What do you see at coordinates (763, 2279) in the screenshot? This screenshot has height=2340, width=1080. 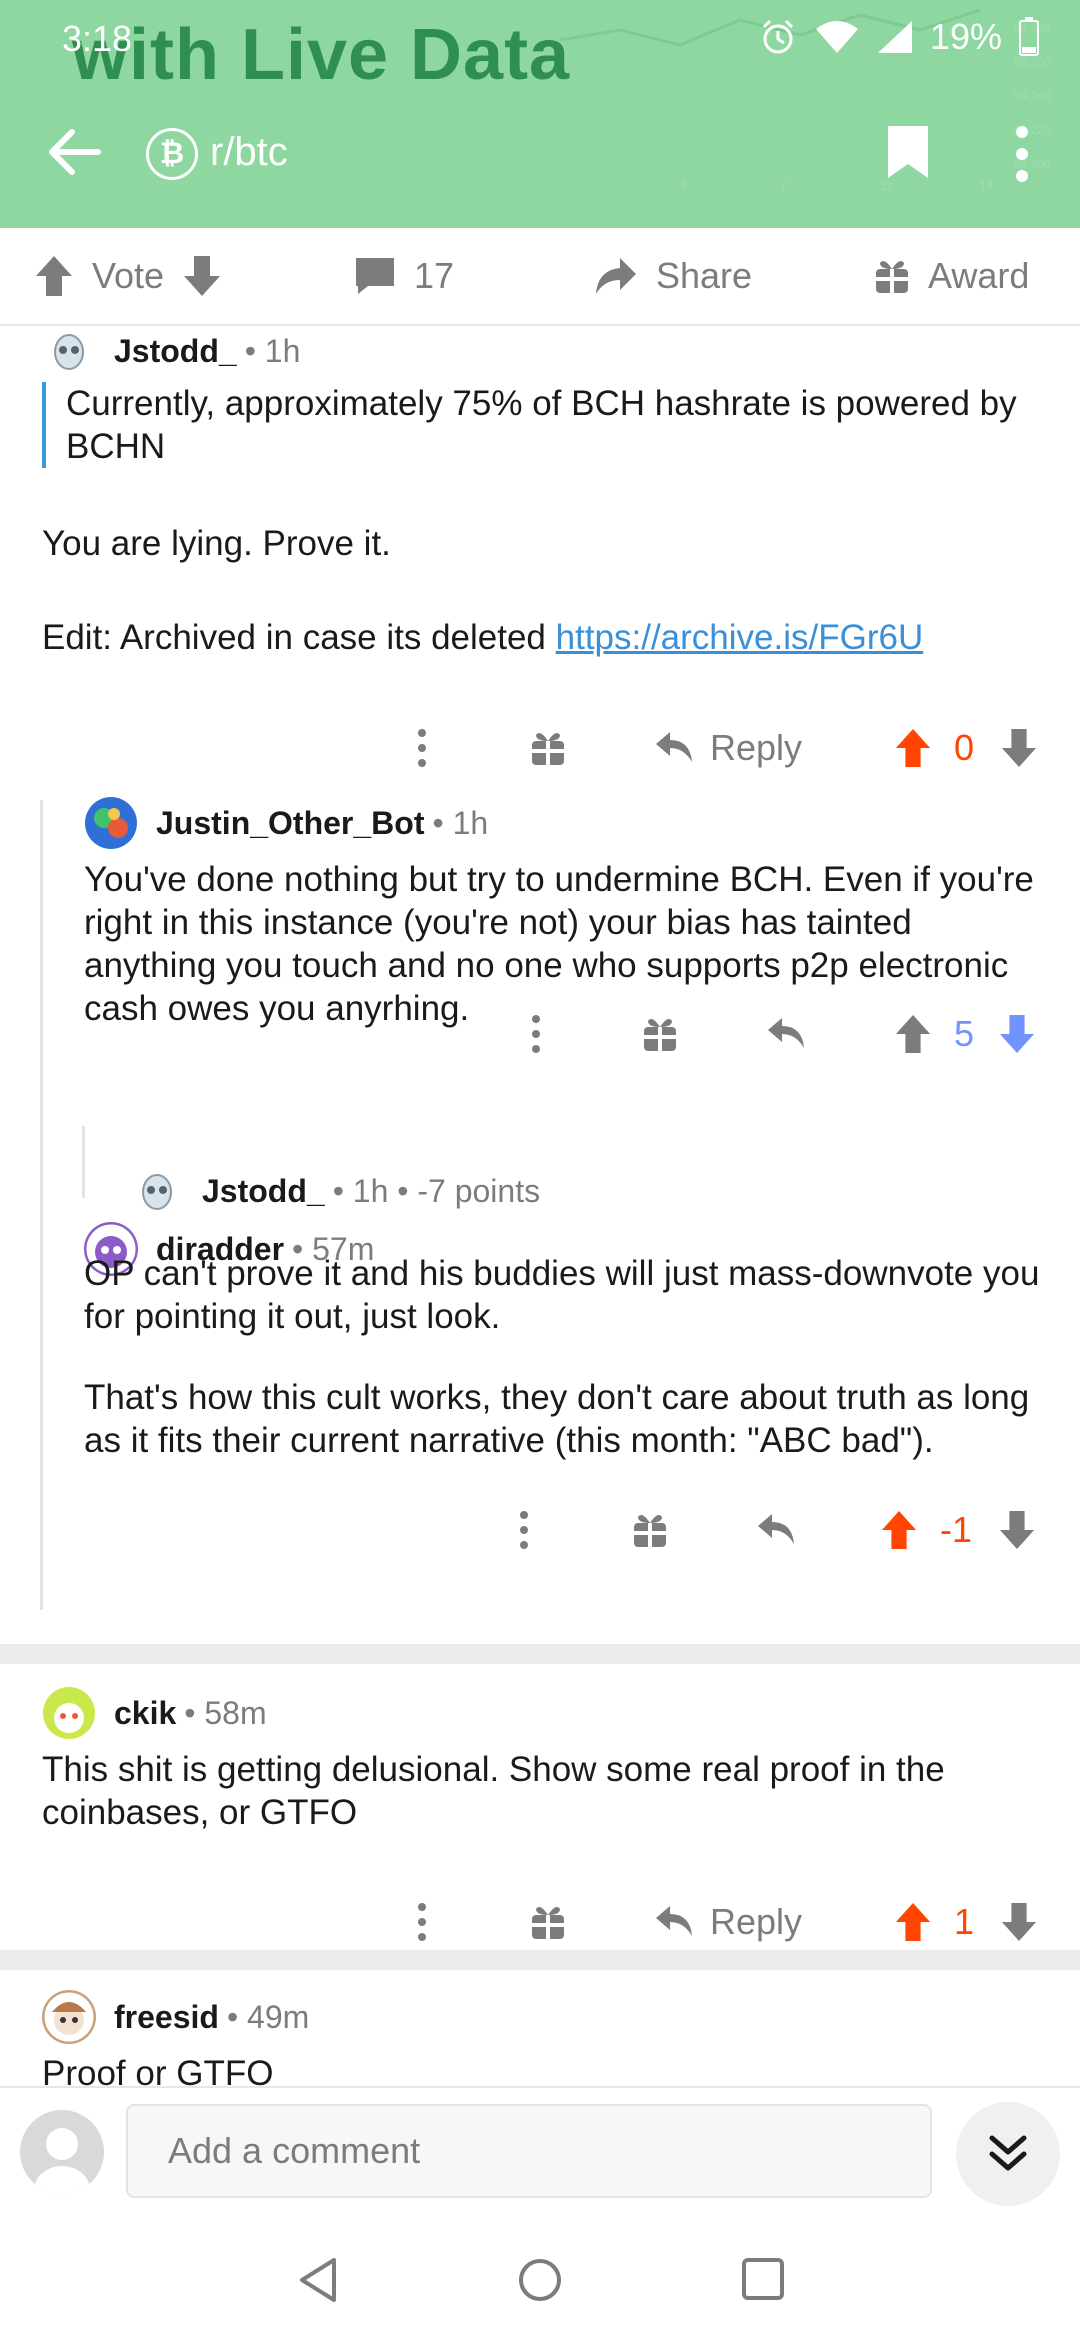 I see `nav-recents-icon` at bounding box center [763, 2279].